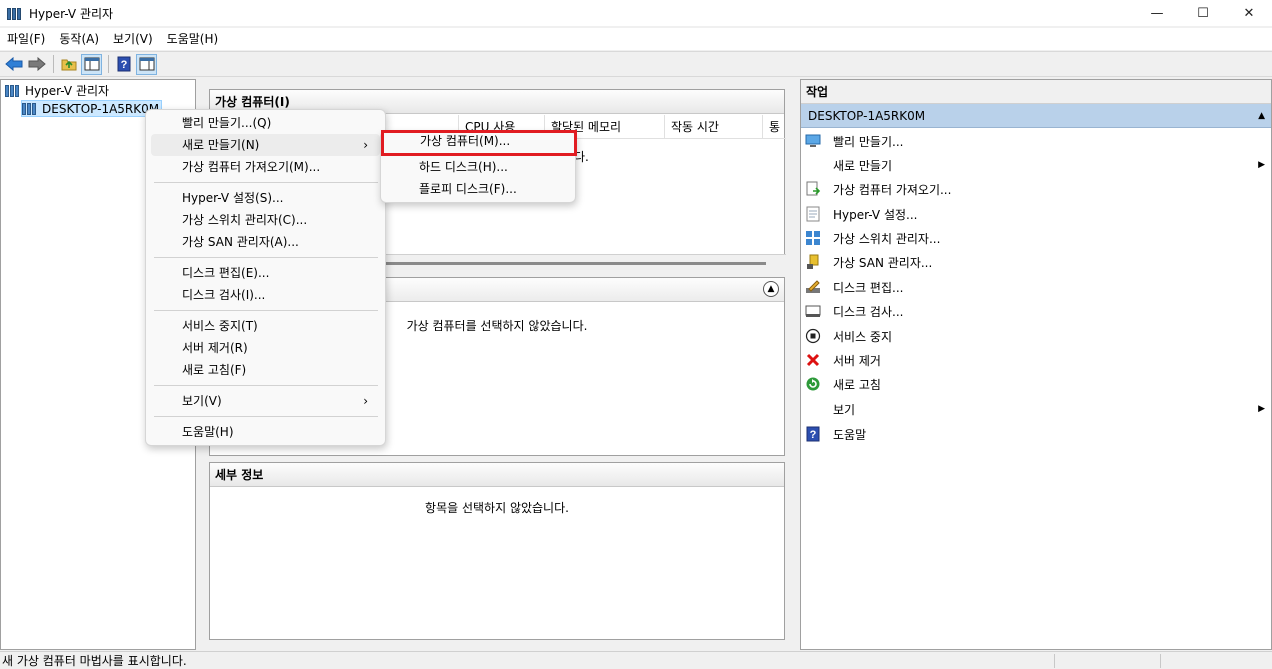 Image resolution: width=1272 pixels, height=669 pixels. I want to click on column-status: 통, so click(774, 127).